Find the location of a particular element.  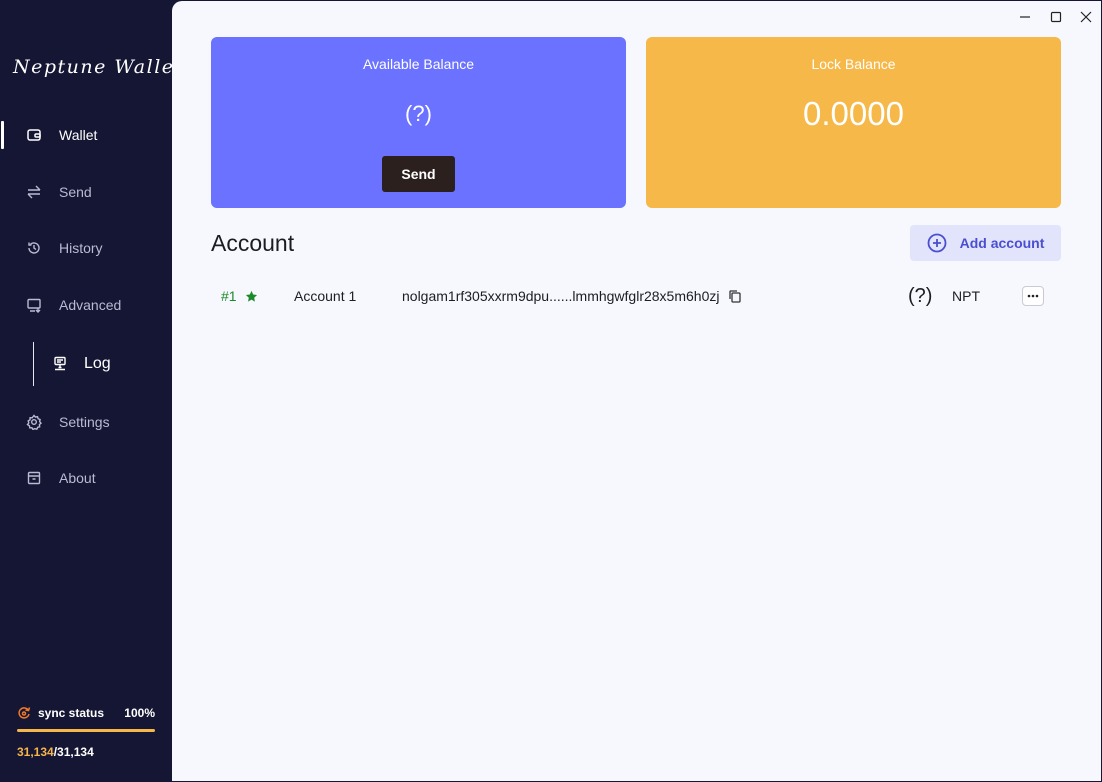

sync-current-block: 31,134 is located at coordinates (35, 752).